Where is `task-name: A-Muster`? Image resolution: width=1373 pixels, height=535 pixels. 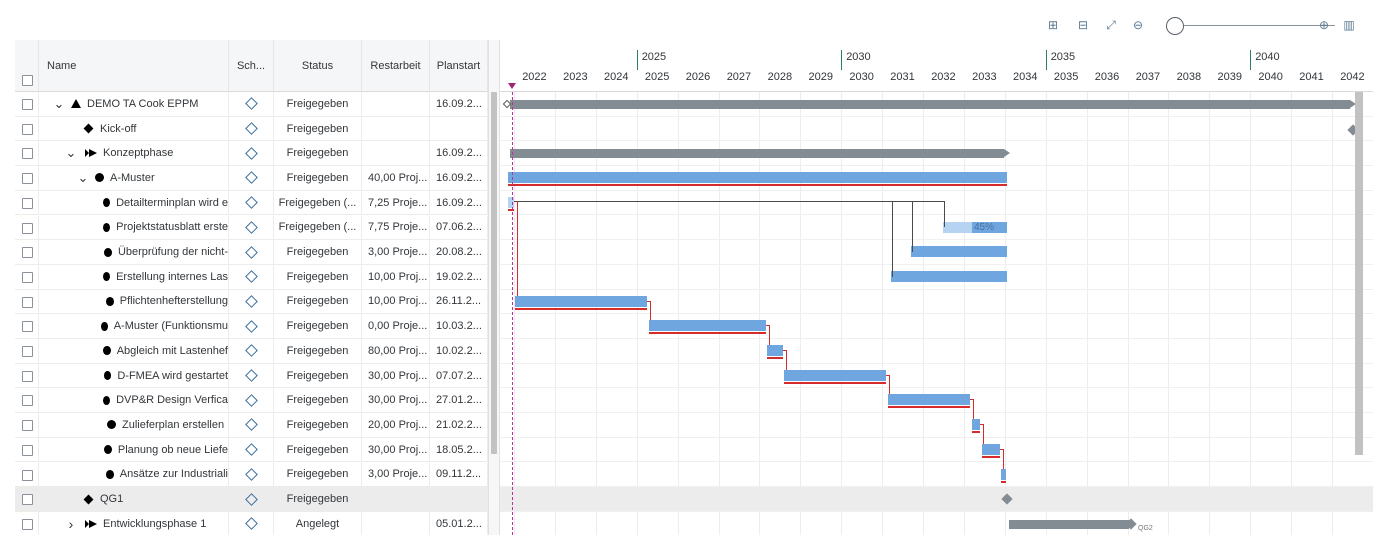
task-name: A-Muster is located at coordinates (132, 178).